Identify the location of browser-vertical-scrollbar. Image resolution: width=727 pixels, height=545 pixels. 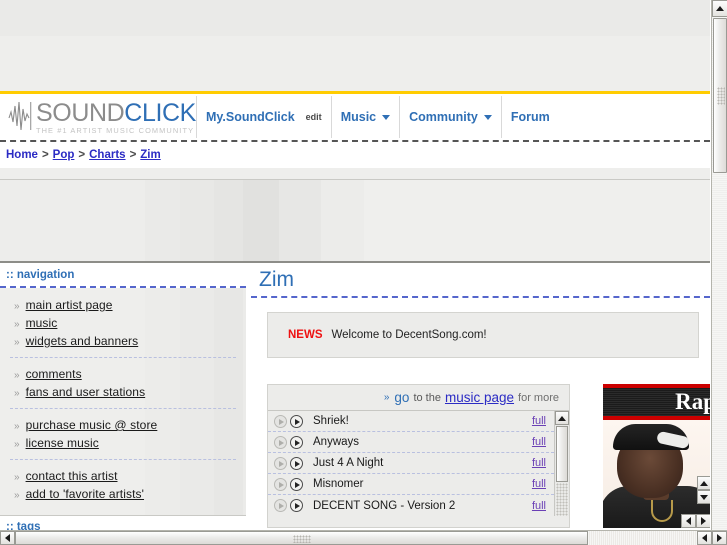
(719, 265).